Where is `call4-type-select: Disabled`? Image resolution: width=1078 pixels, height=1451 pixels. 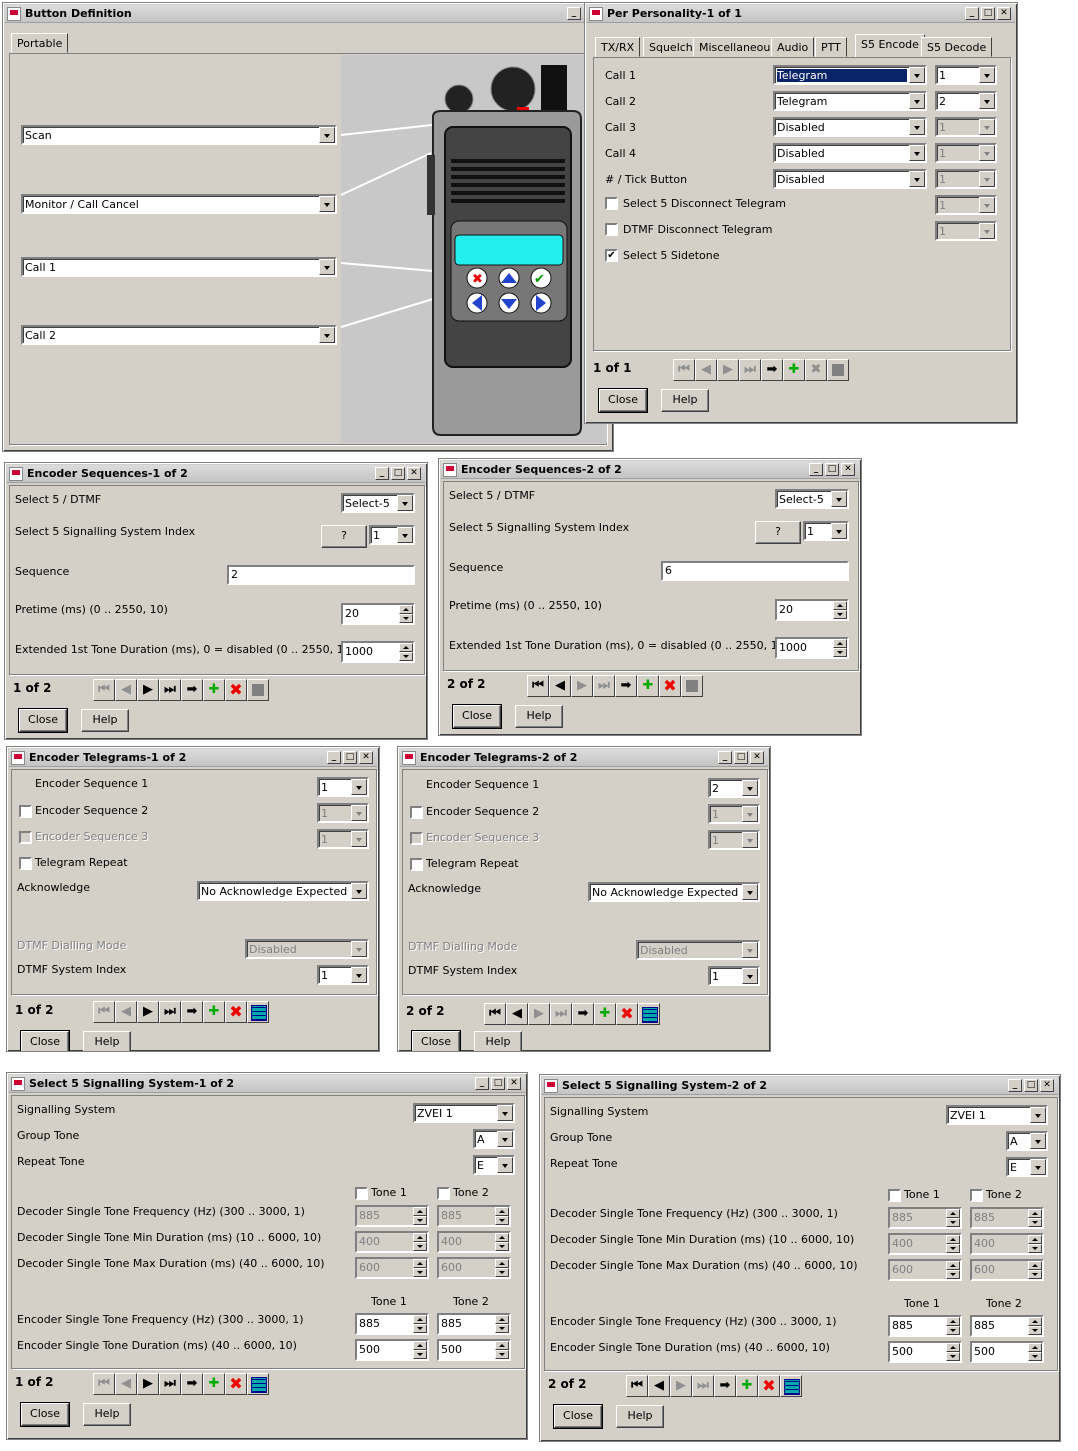
call4-type-select: Disabled is located at coordinates (850, 153).